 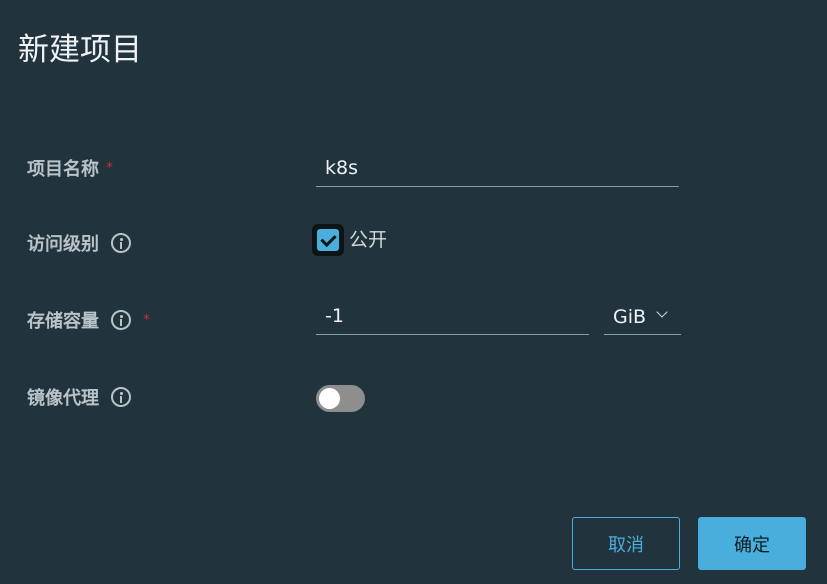 I want to click on access-level-label-row: 访问级别, so click(x=79, y=243).